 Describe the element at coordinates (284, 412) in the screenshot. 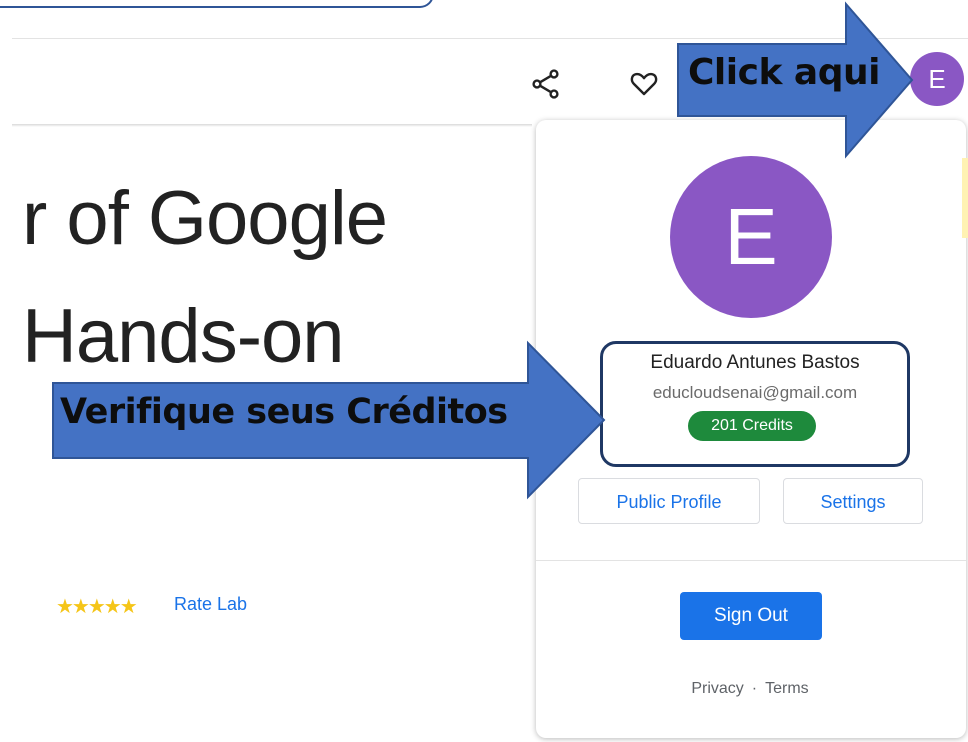

I see `check-credits-label: Verifique seus Créditos` at that location.